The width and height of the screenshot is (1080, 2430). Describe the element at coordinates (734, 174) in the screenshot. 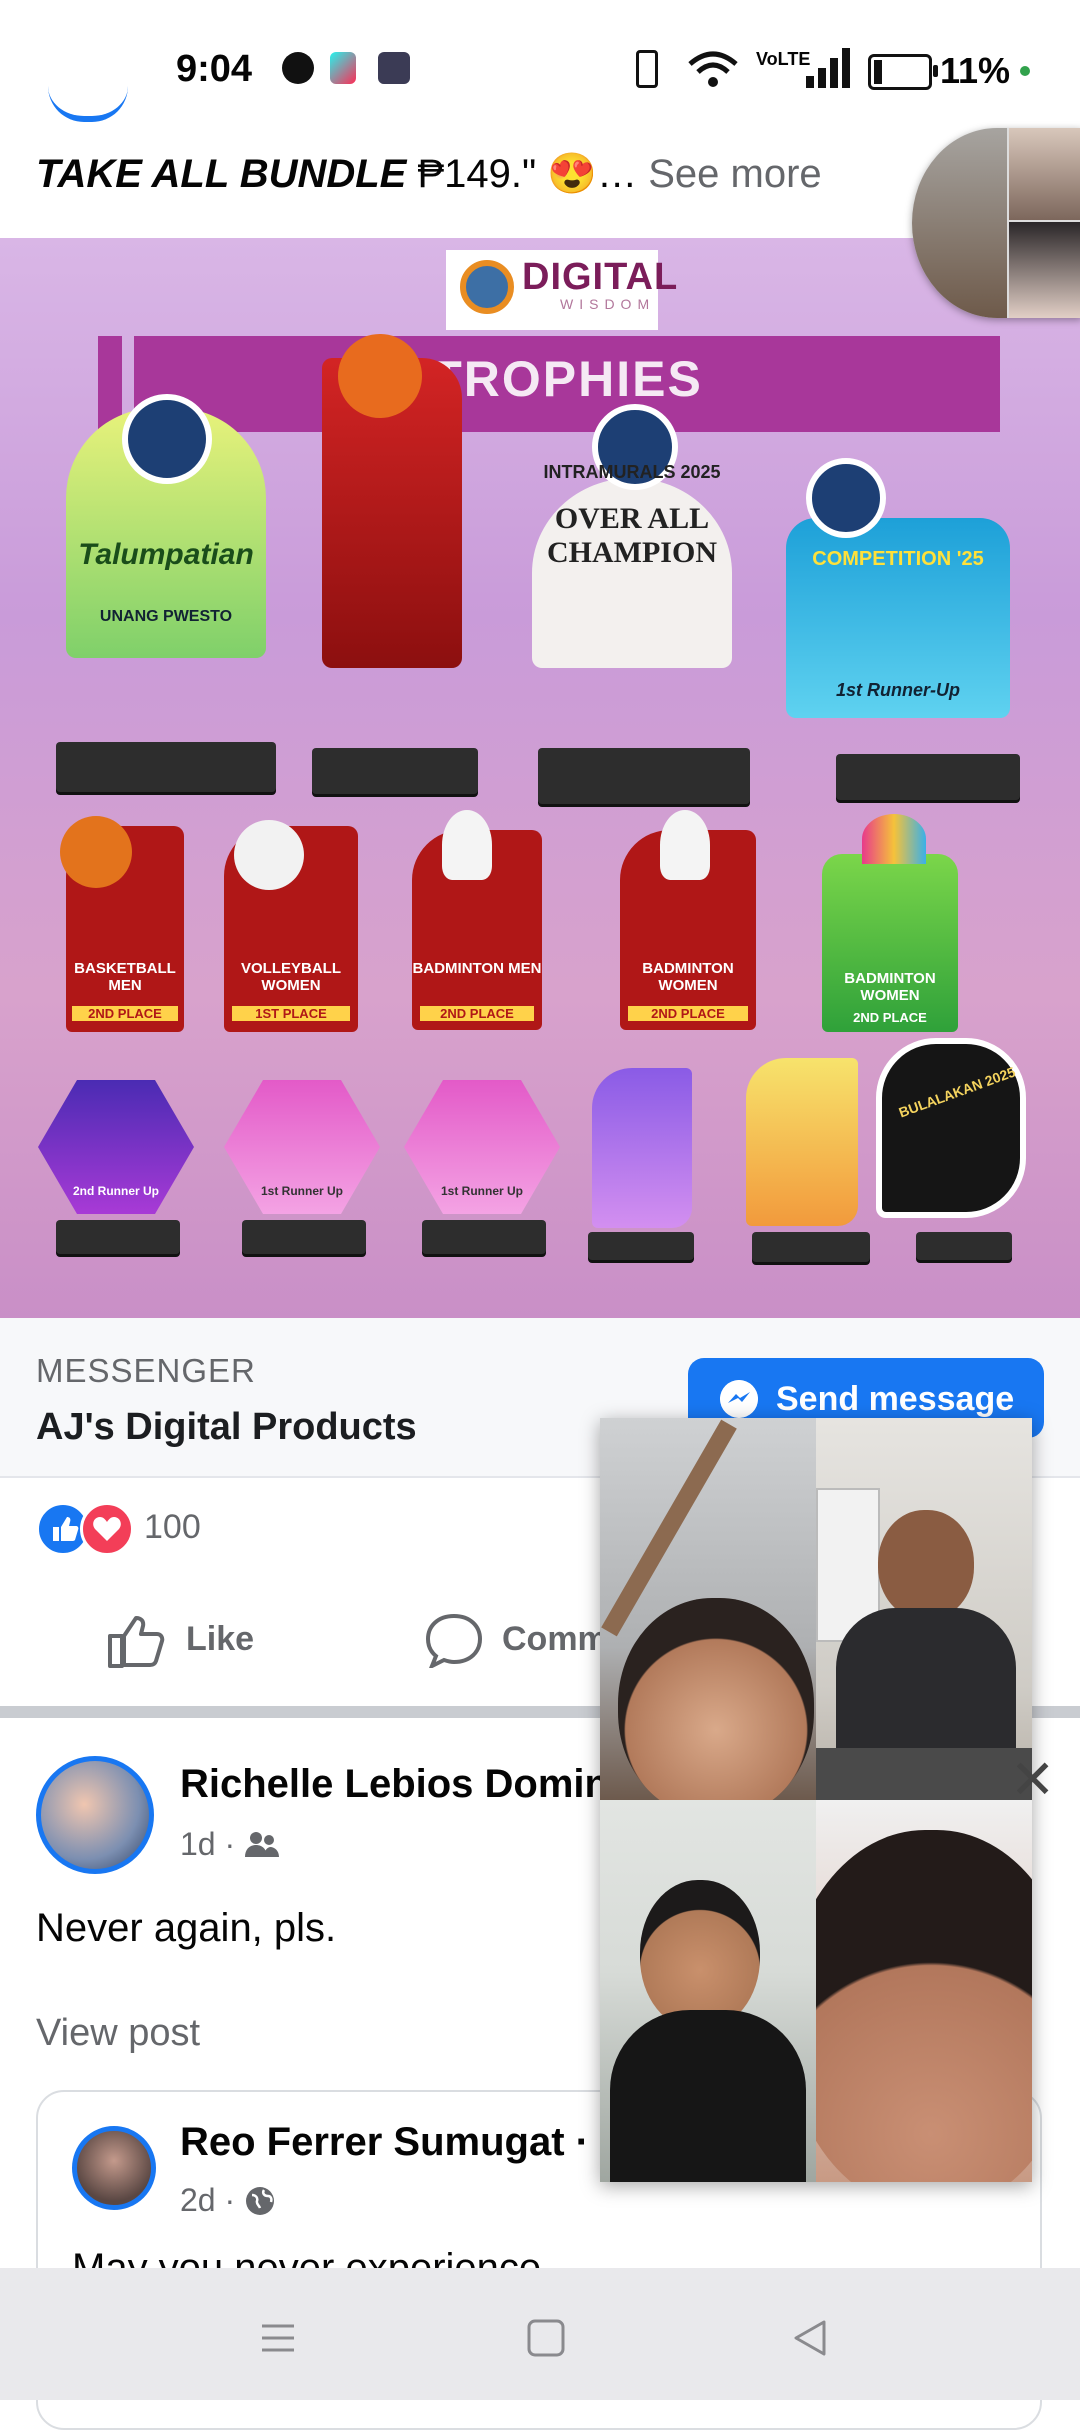

I see `see-more-link: See more` at that location.